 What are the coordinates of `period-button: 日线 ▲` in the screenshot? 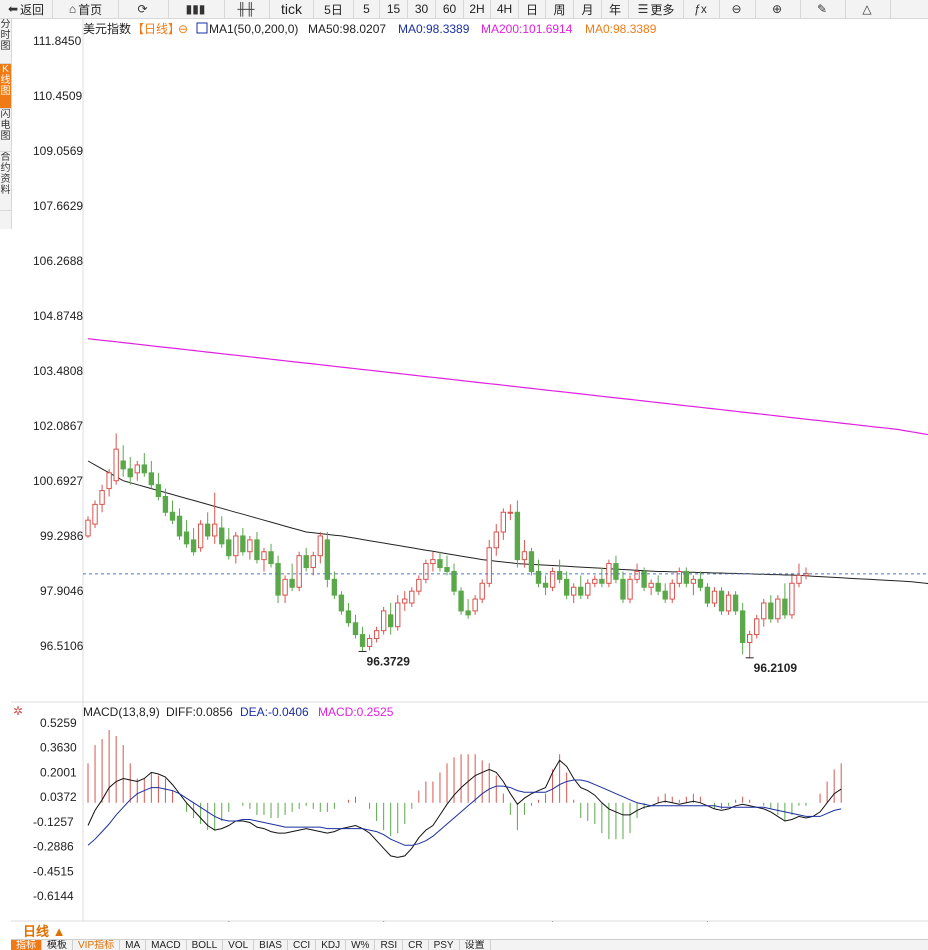 It's located at (38, 930).